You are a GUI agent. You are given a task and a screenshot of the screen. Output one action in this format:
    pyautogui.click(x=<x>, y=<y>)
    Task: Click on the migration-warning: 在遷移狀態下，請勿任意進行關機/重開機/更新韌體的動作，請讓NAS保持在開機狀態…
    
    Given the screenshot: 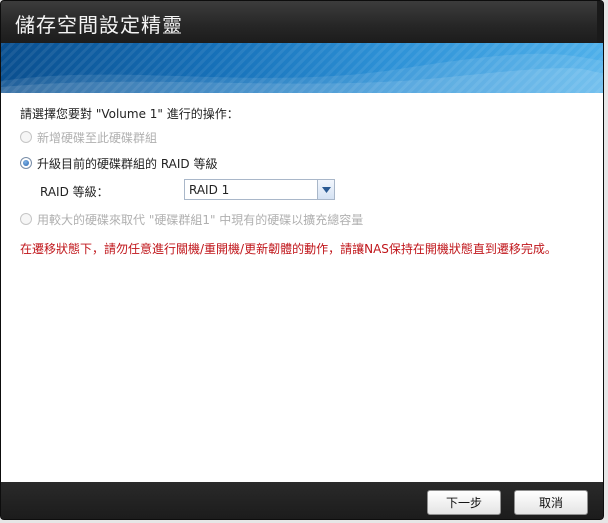 What is the action you would take?
    pyautogui.click(x=288, y=249)
    